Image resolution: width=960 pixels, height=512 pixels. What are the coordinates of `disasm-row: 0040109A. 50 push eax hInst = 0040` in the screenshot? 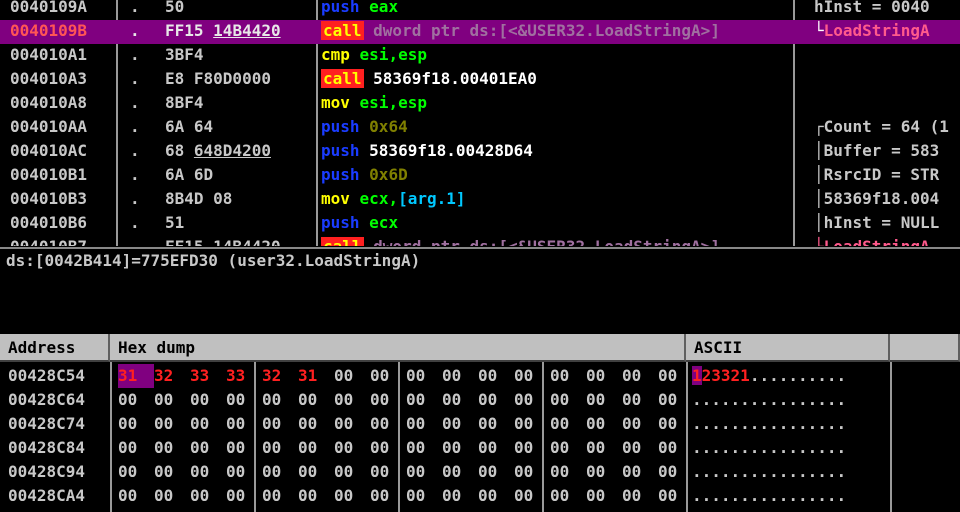 It's located at (480, 10).